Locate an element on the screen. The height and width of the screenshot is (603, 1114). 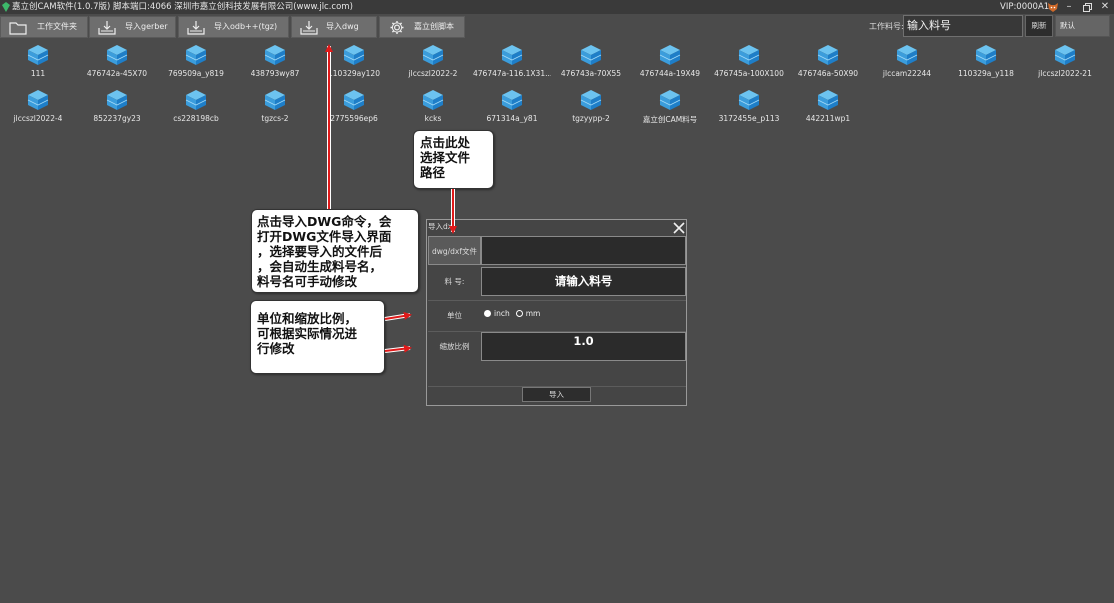
file-item-name: 671314a_y81 is located at coordinates (512, 118).